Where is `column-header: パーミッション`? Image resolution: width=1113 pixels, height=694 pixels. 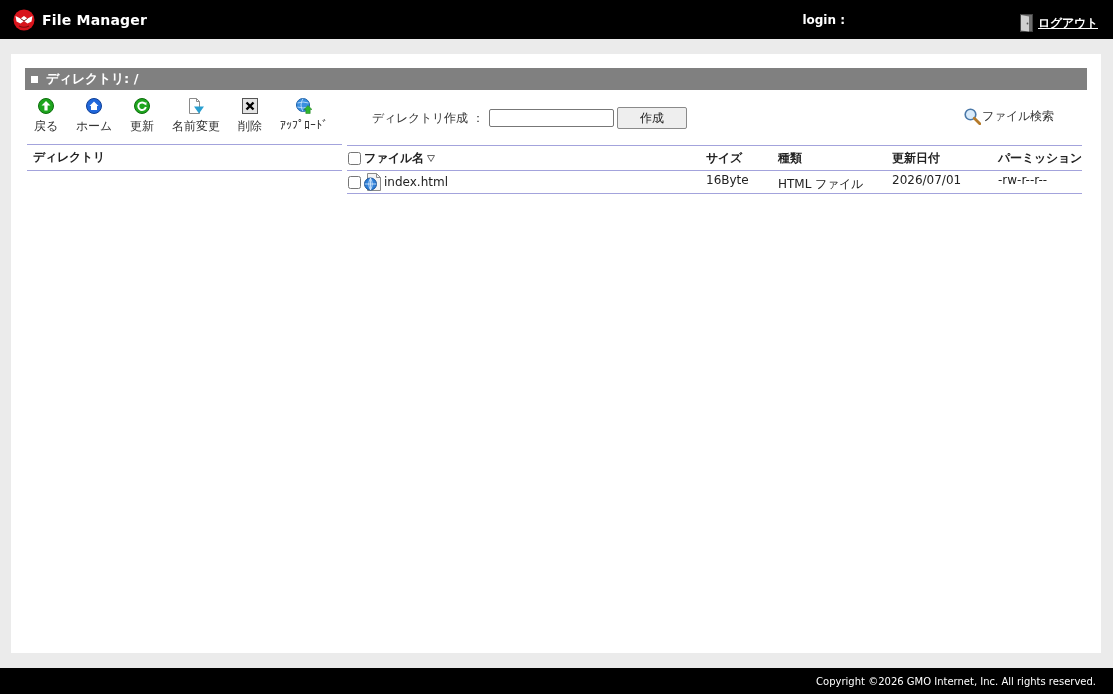 column-header: パーミッション is located at coordinates (1040, 158).